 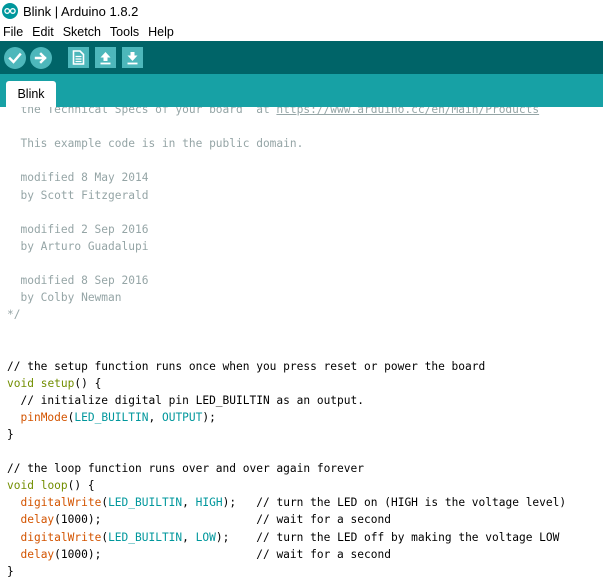 I want to click on new-file-icon, so click(x=78, y=57).